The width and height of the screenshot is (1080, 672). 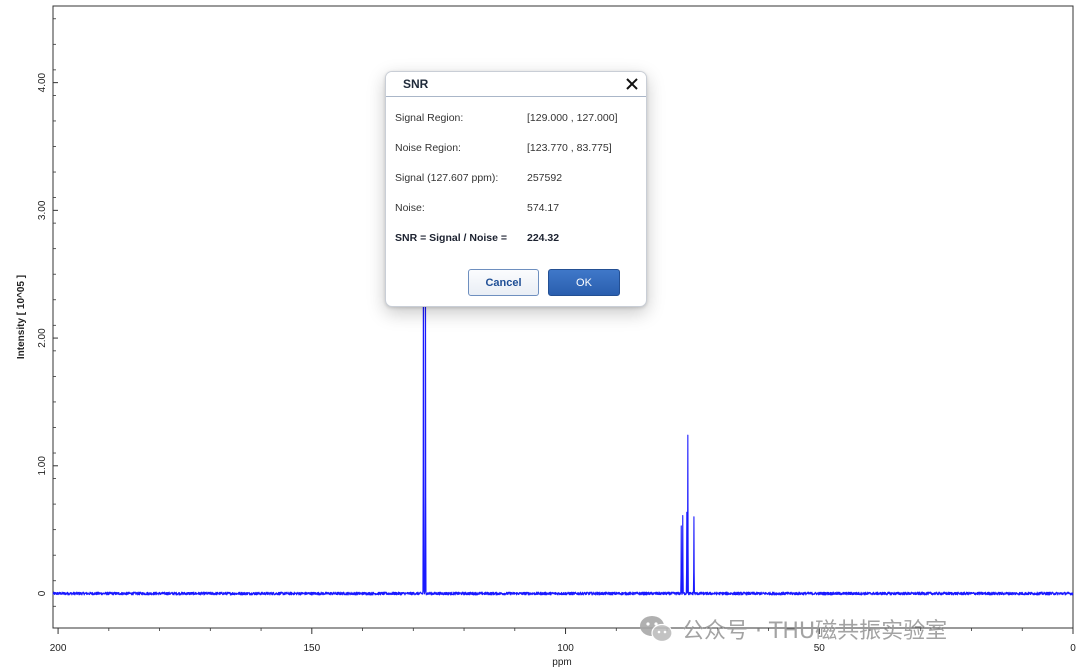 I want to click on signal-region-row: Signal Region: [129.000 , 127.000], so click(x=516, y=120).